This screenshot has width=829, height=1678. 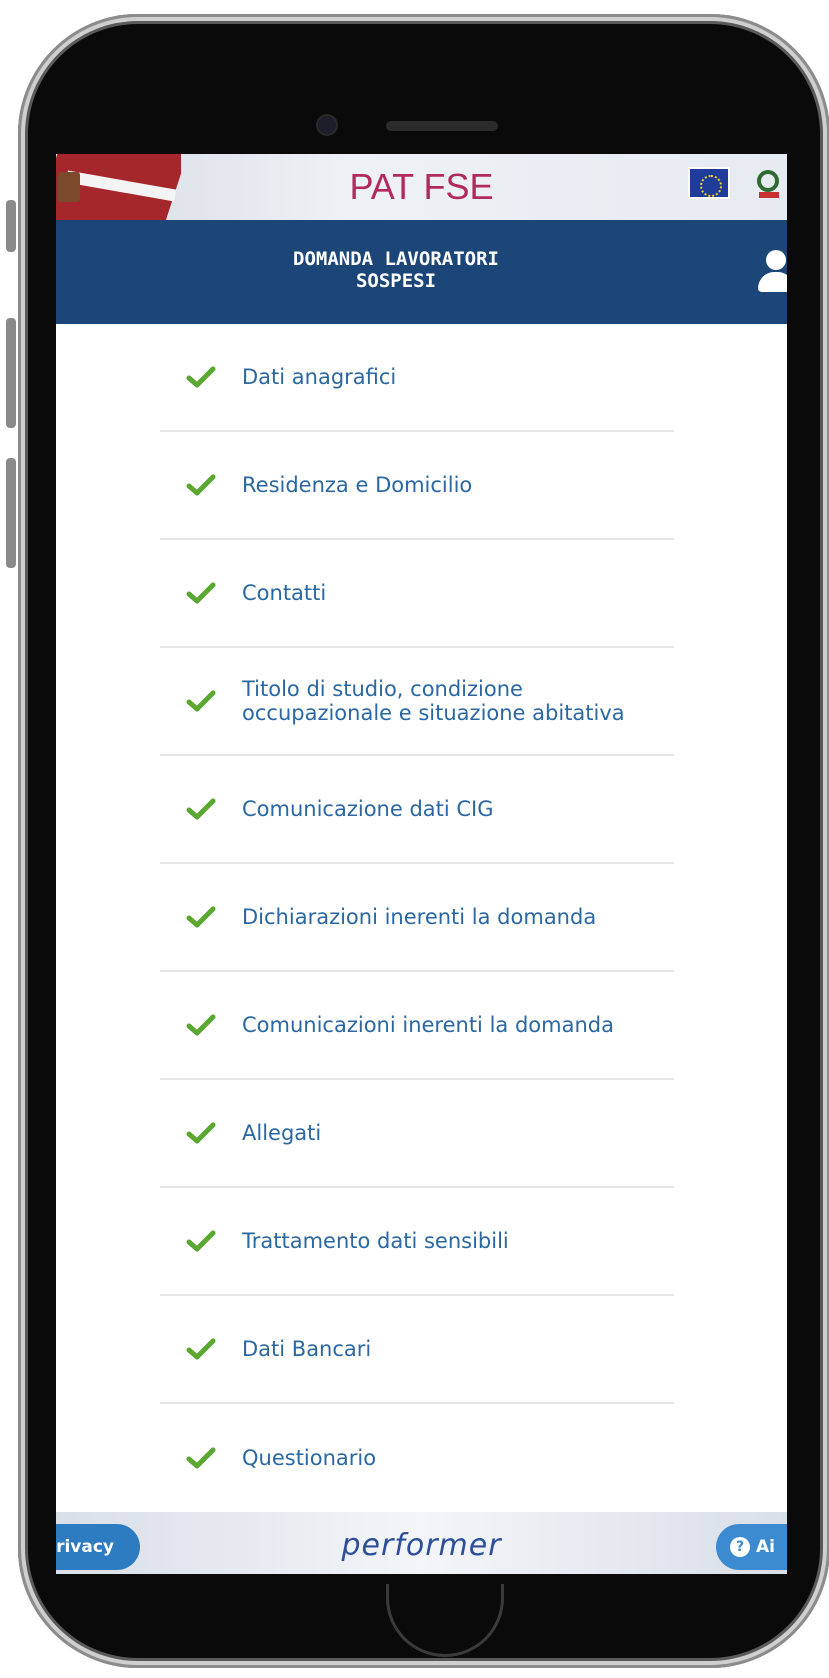 I want to click on front-camera, so click(x=327, y=125).